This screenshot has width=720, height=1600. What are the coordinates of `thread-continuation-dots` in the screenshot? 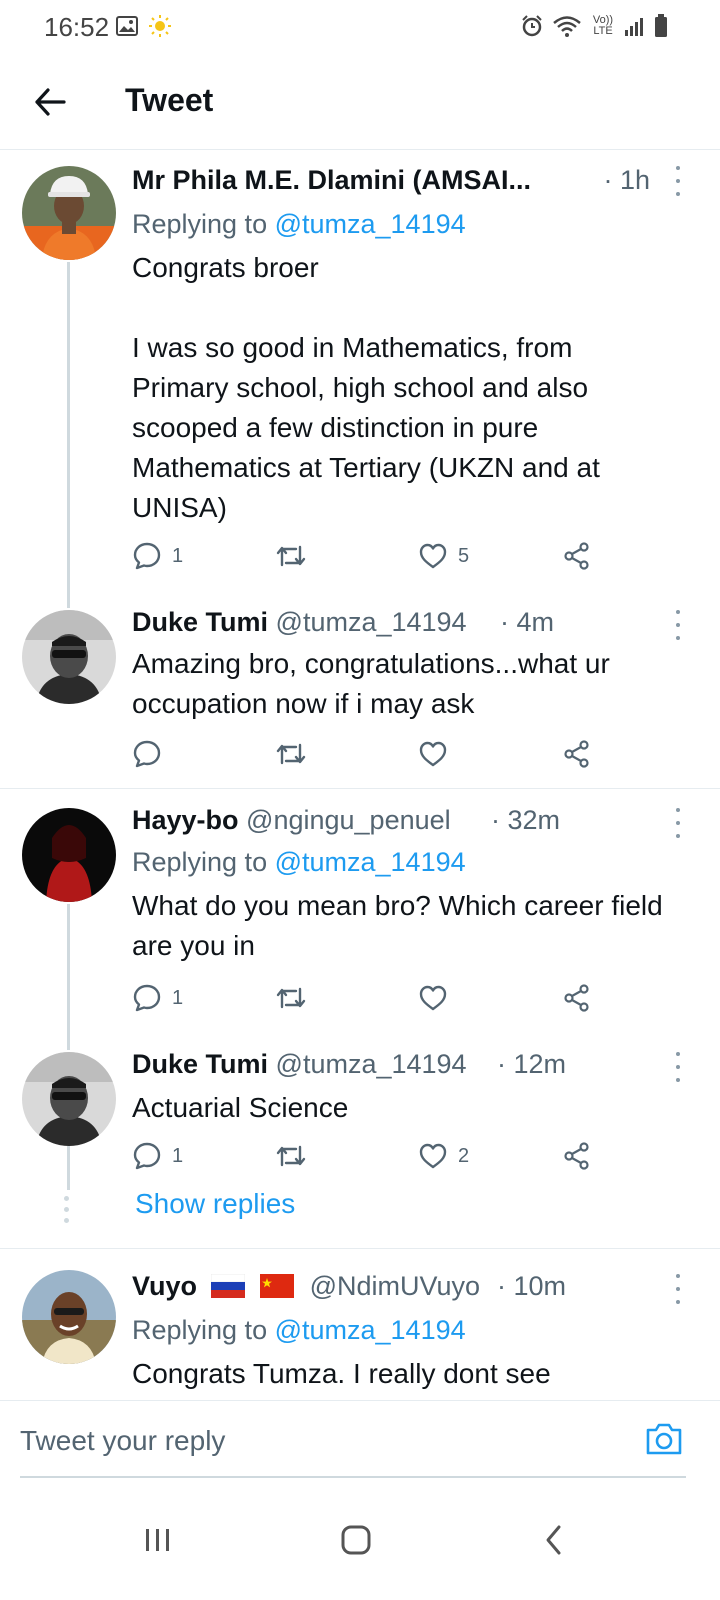 It's located at (66, 1209).